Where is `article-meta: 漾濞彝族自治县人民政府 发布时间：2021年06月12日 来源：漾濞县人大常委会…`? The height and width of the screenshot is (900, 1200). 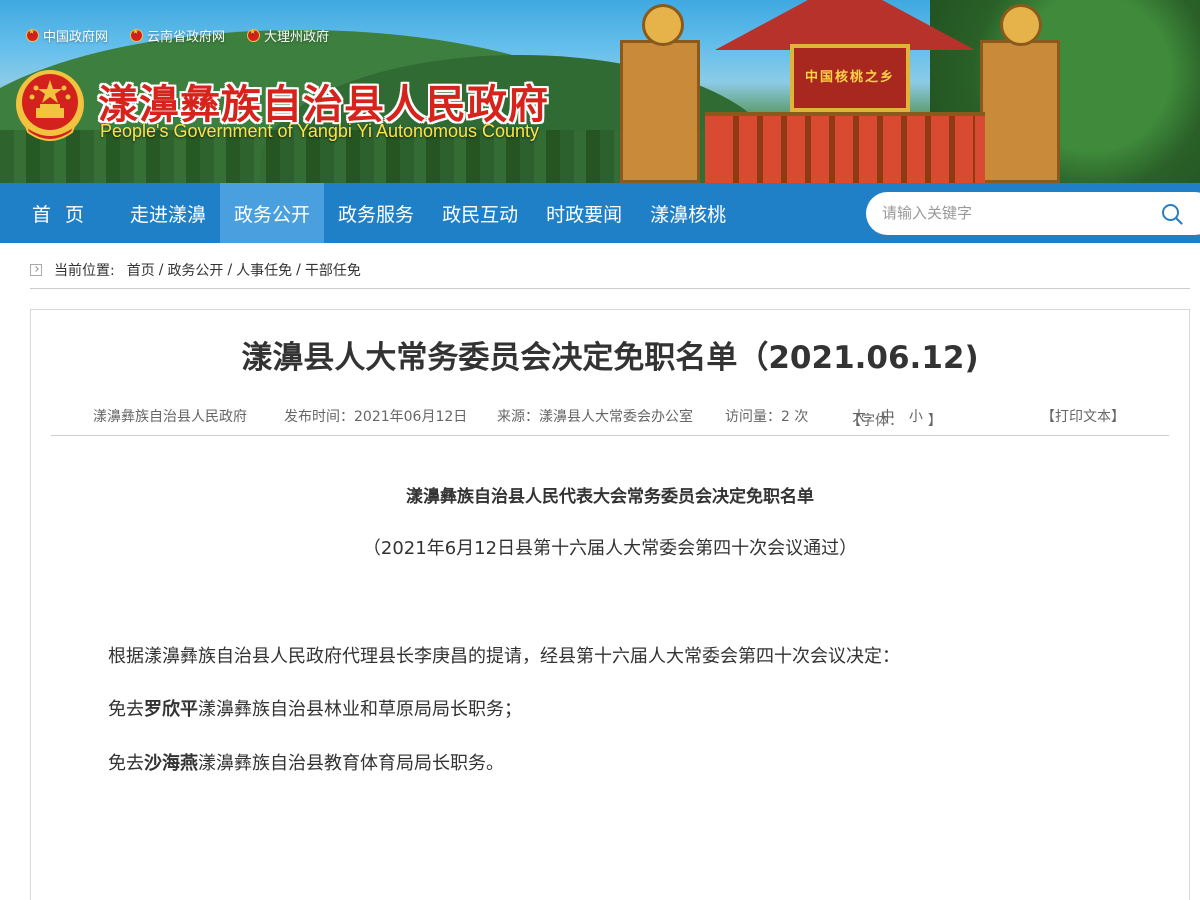 article-meta: 漾濞彝族自治县人民政府 发布时间：2021年06月12日 来源：漾濞县人大常委会… is located at coordinates (610, 419).